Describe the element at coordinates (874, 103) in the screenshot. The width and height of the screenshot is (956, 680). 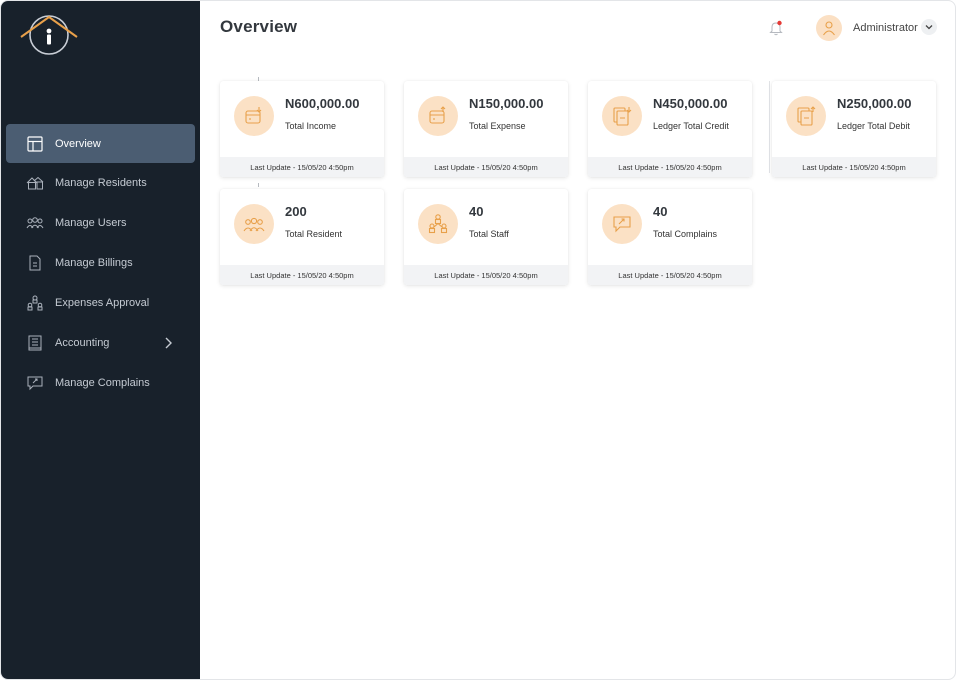
I see `stat-value: N250,000.00` at that location.